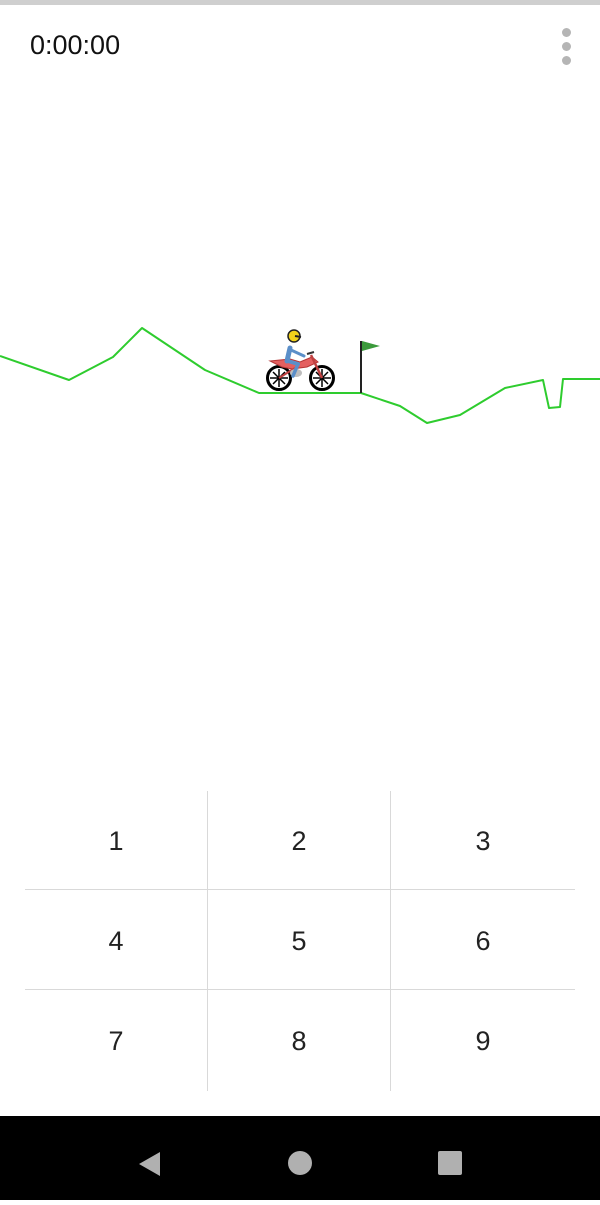 This screenshot has width=600, height=1205. Describe the element at coordinates (483, 1041) in the screenshot. I see `key-9: 9` at that location.